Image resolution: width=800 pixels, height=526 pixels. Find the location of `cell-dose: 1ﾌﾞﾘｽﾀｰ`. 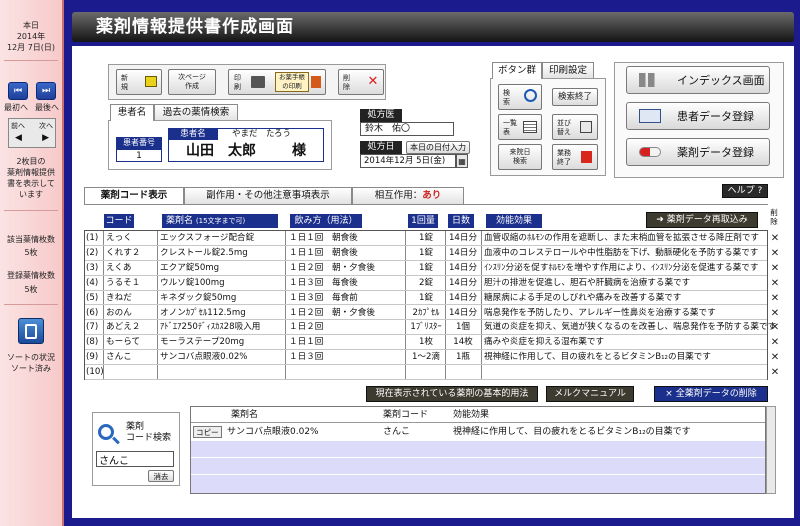

cell-dose: 1ﾌﾞﾘｽﾀｰ is located at coordinates (426, 327).